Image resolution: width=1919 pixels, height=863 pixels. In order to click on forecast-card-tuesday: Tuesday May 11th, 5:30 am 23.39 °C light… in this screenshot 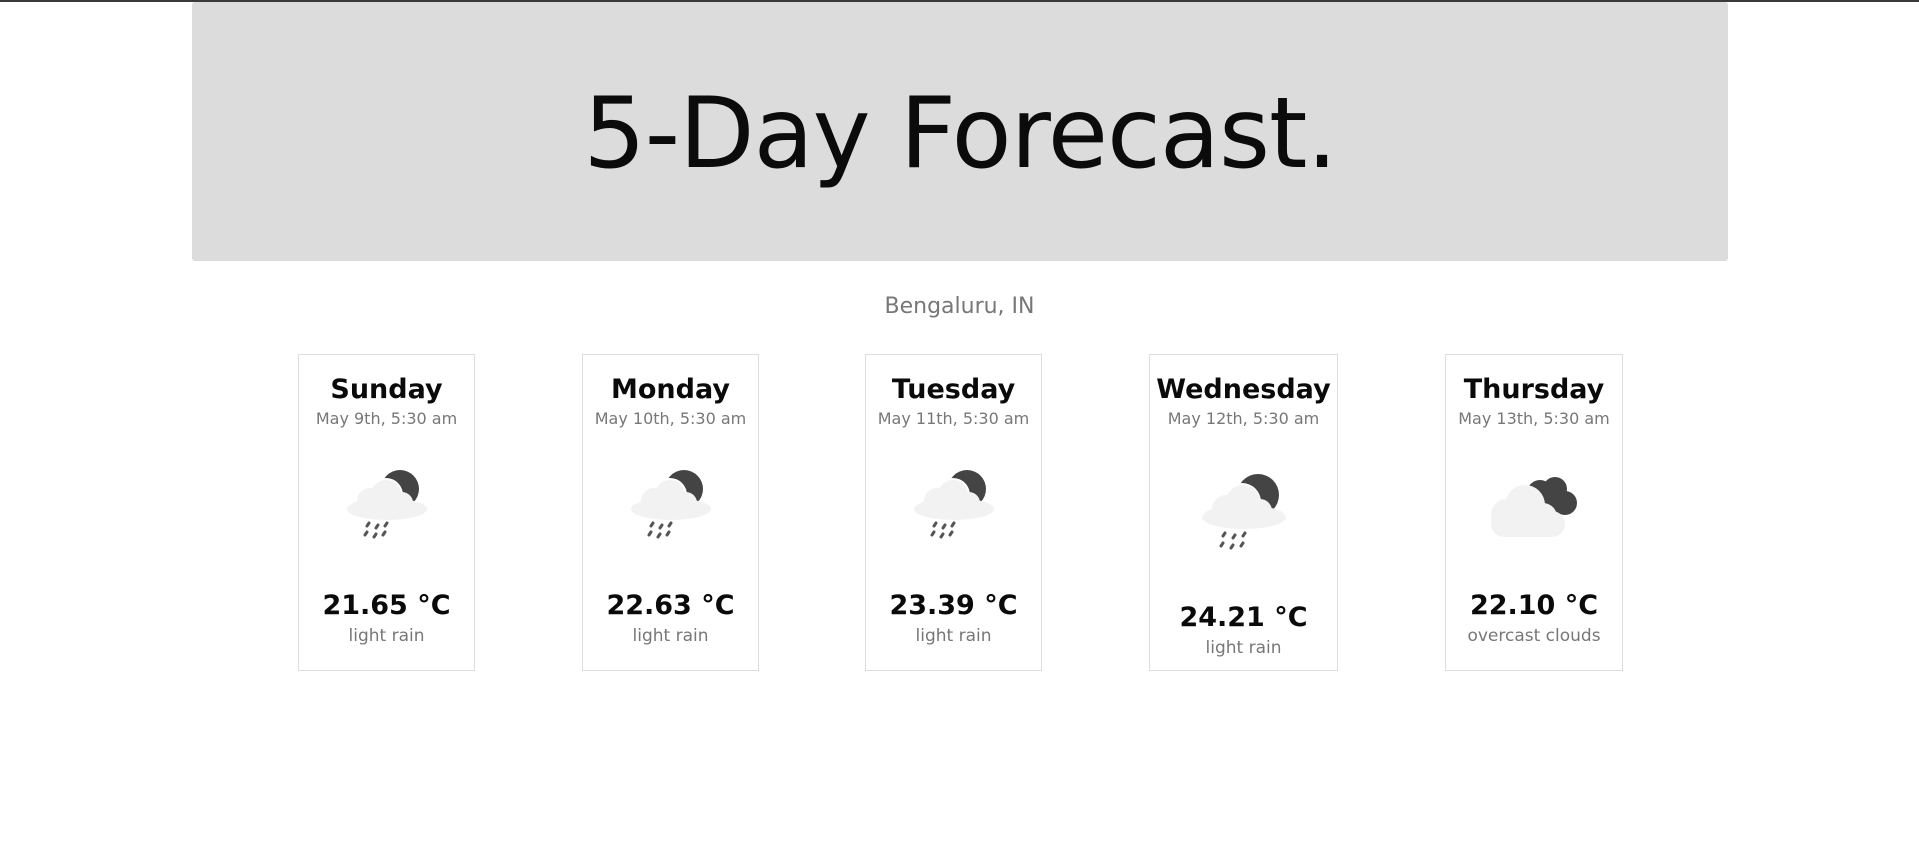, I will do `click(953, 512)`.